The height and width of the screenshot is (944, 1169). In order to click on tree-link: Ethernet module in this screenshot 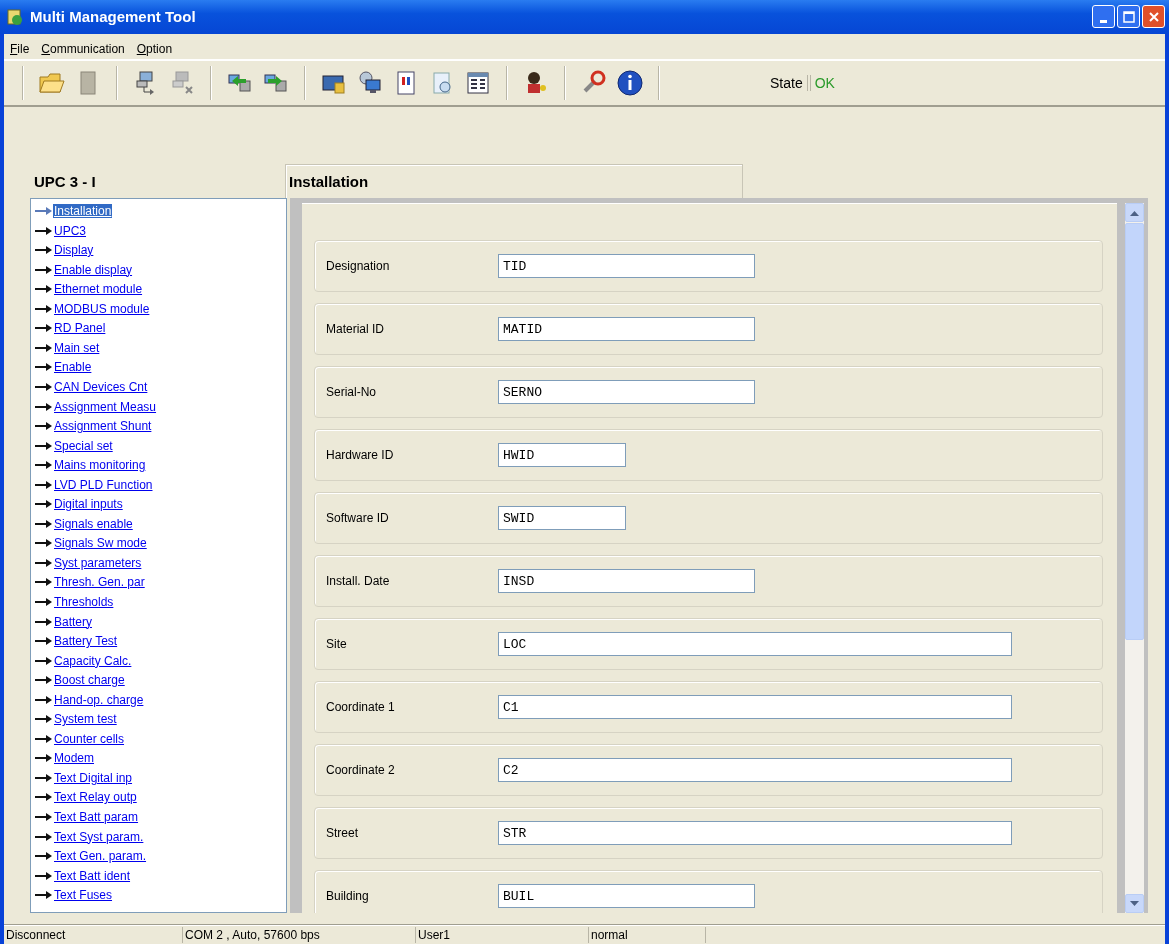, I will do `click(98, 289)`.